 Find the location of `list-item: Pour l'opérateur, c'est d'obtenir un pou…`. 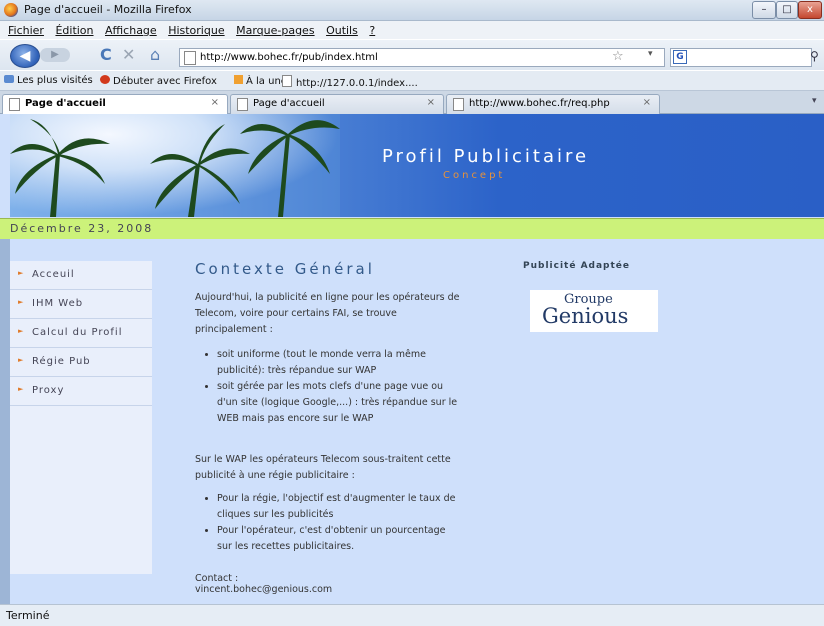

list-item: Pour l'opérateur, c'est d'obtenir un pou… is located at coordinates (338, 539).